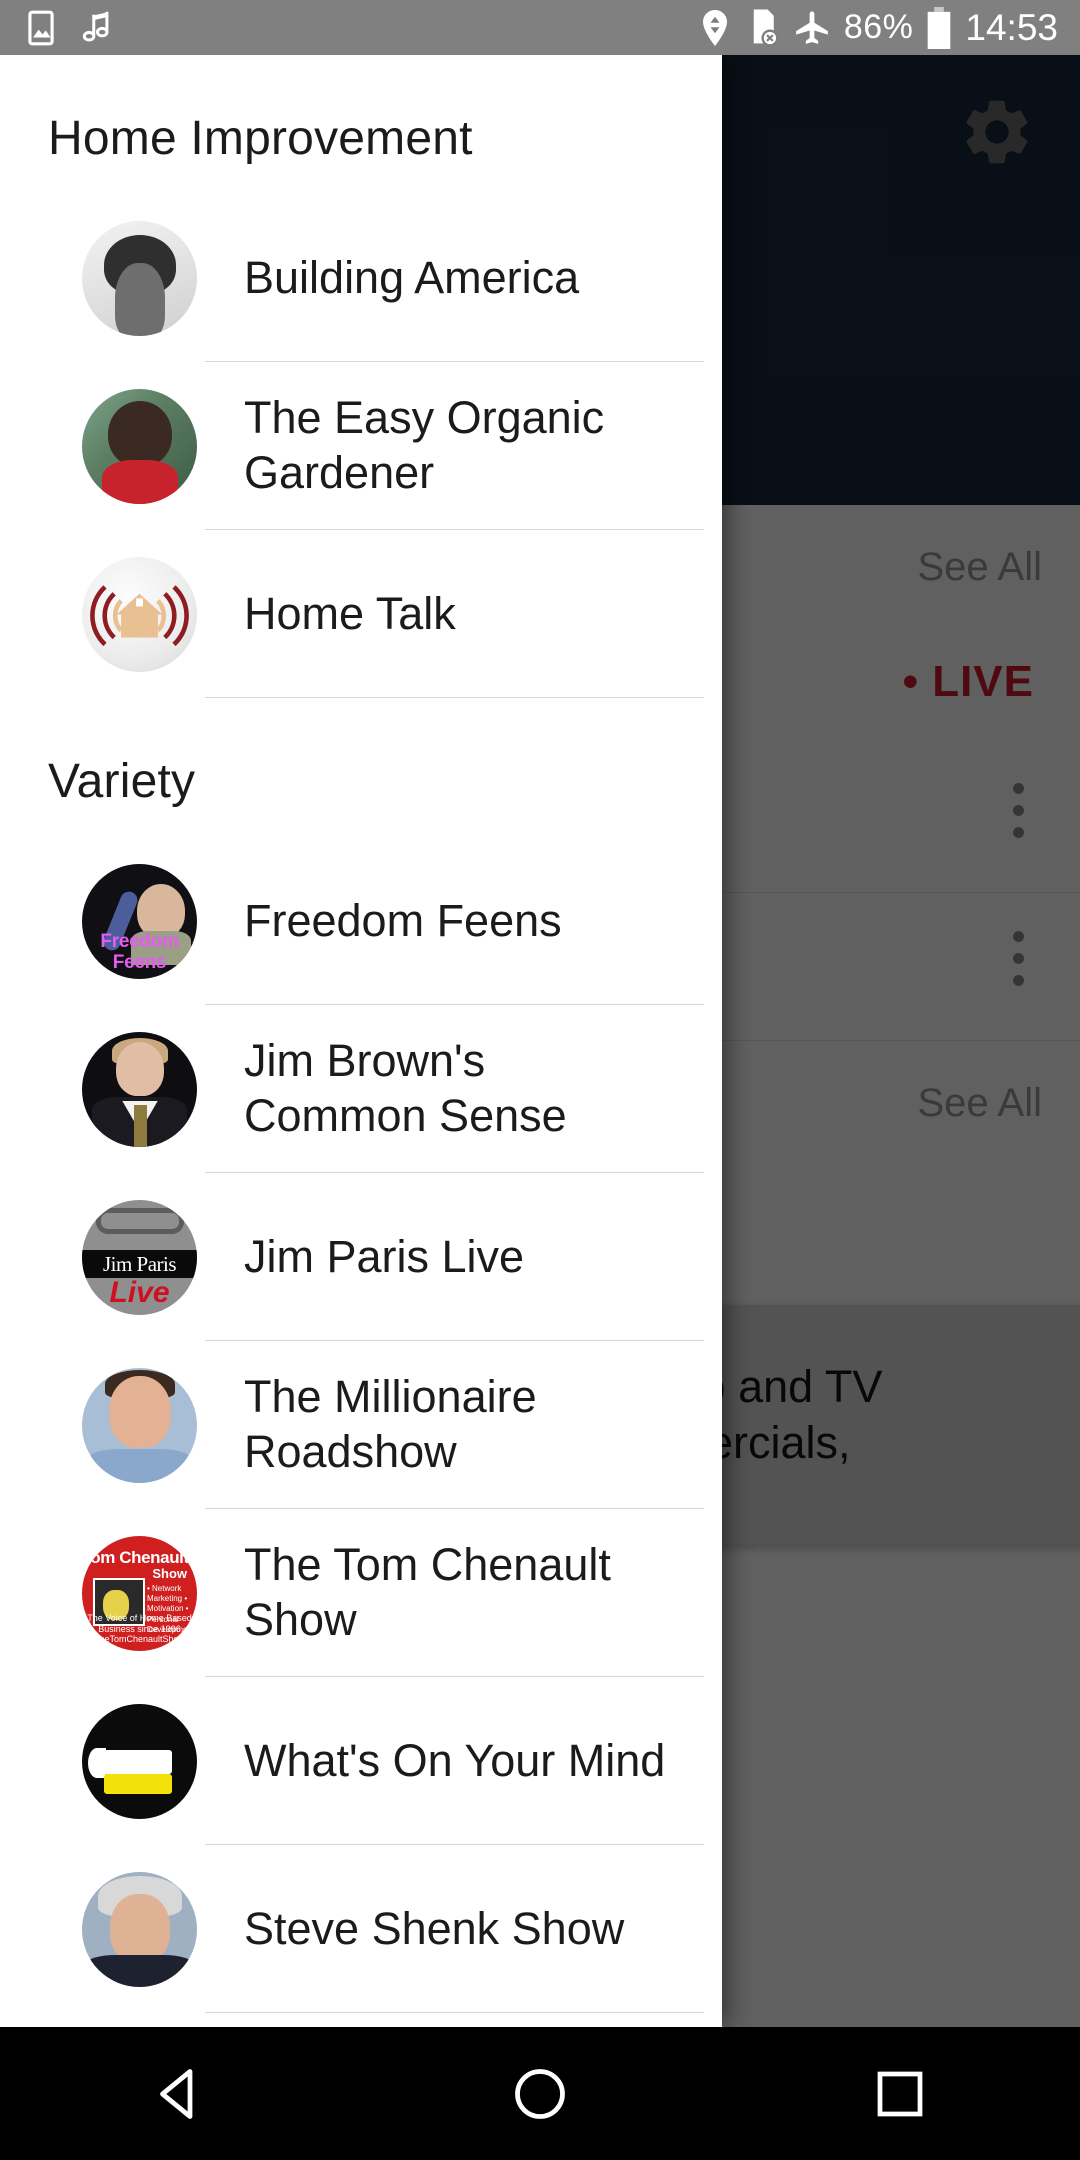 Image resolution: width=1080 pixels, height=2160 pixels. What do you see at coordinates (540, 27) in the screenshot?
I see `status-bar: 86% 14:53` at bounding box center [540, 27].